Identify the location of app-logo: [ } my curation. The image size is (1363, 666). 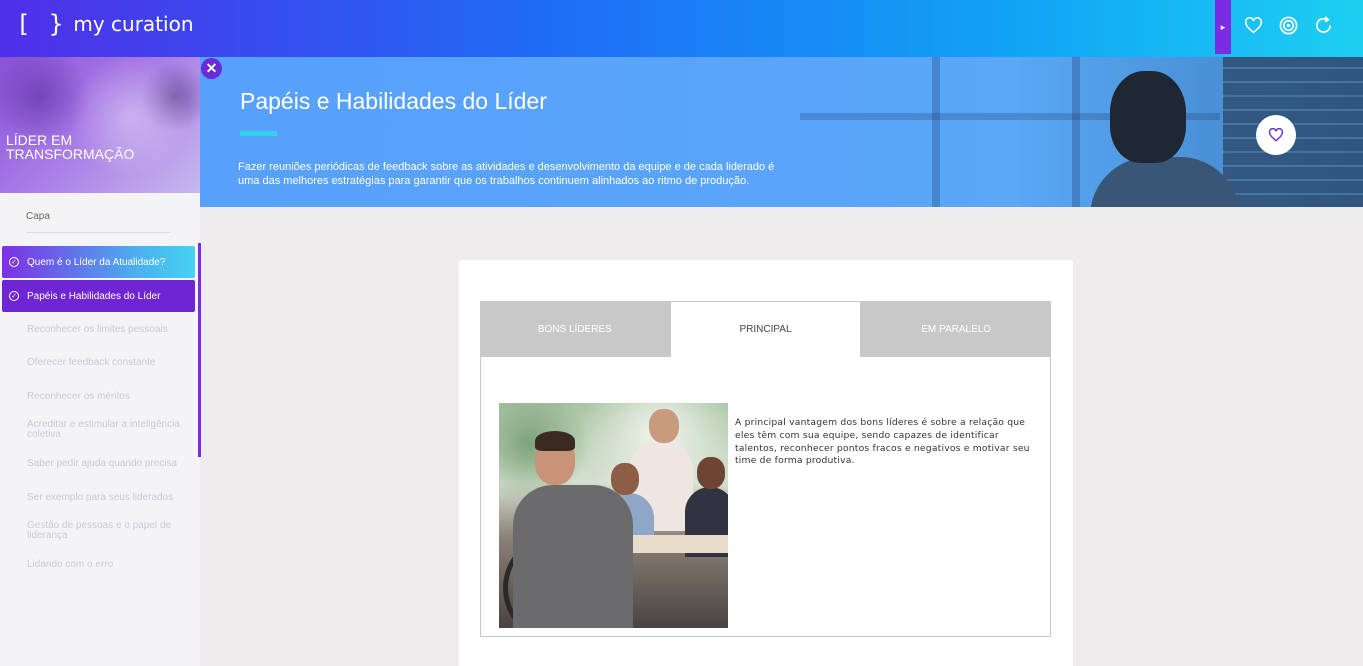
(105, 24).